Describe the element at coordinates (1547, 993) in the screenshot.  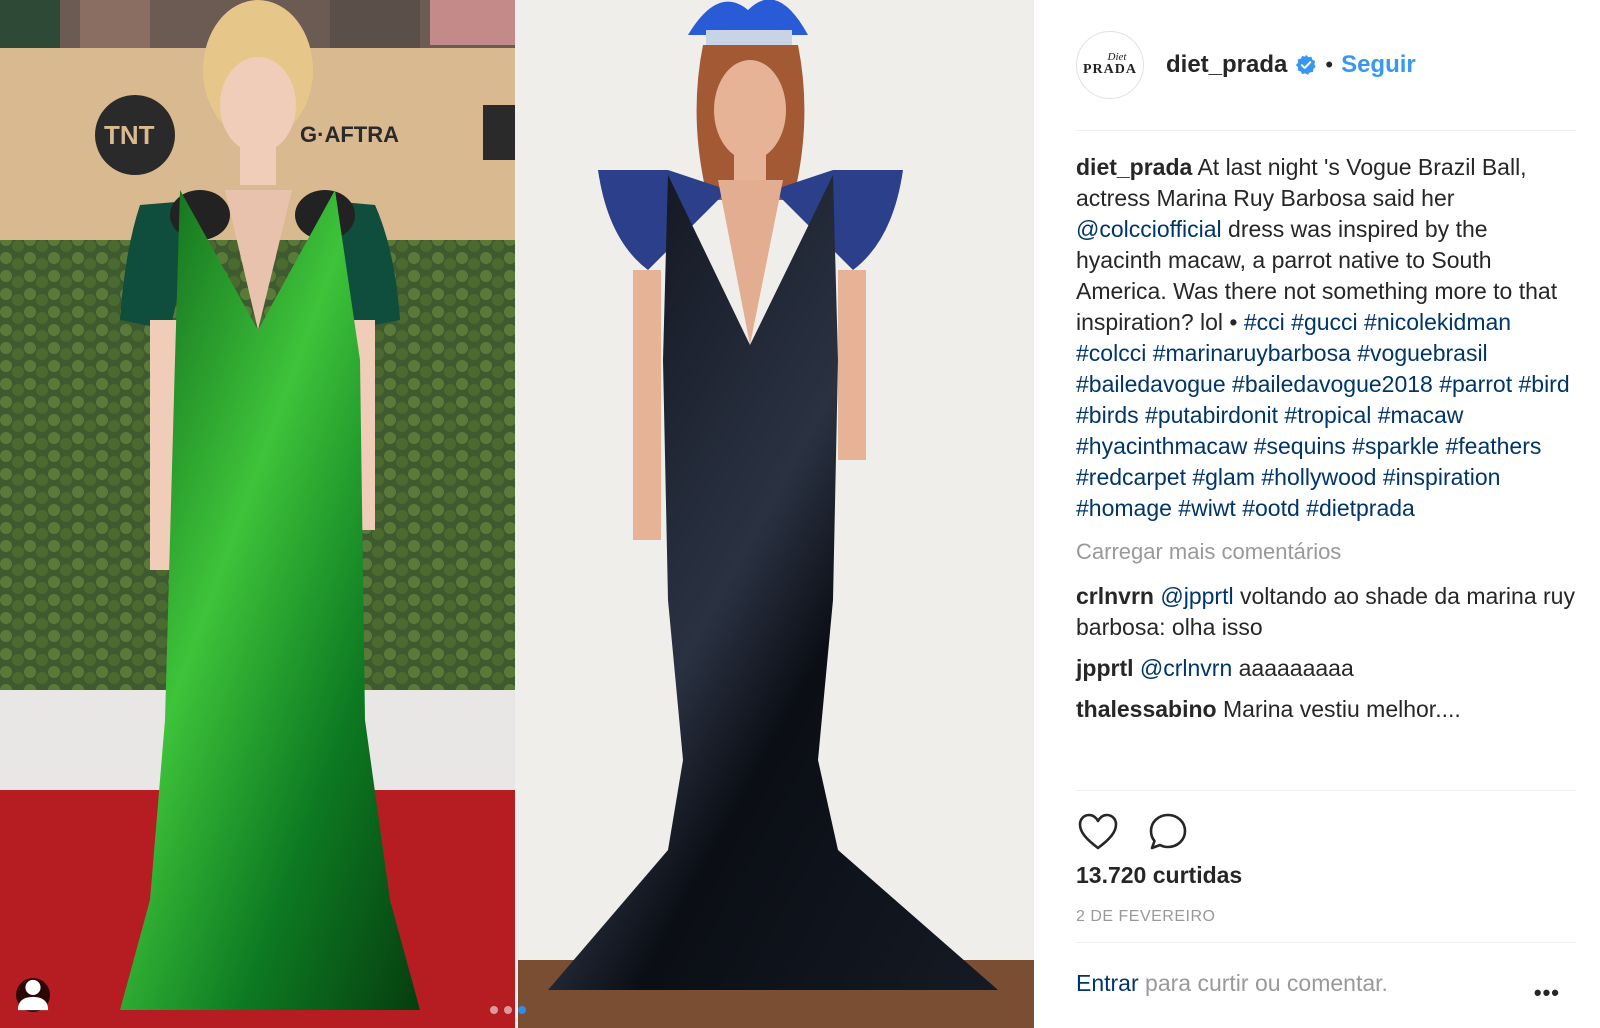
I see `more-options-button: •••` at that location.